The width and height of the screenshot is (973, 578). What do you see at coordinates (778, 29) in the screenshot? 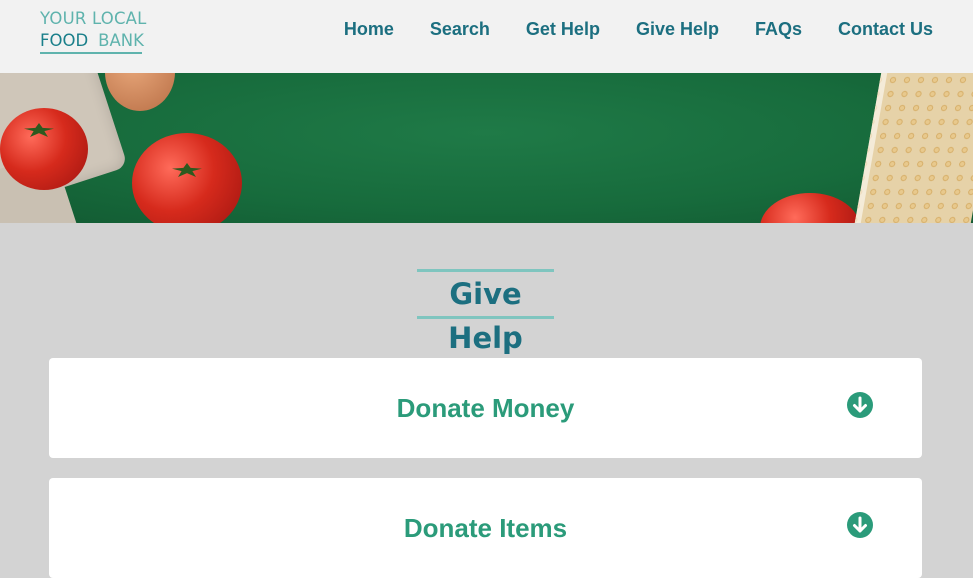
I see `nav-faqs: FAQs` at bounding box center [778, 29].